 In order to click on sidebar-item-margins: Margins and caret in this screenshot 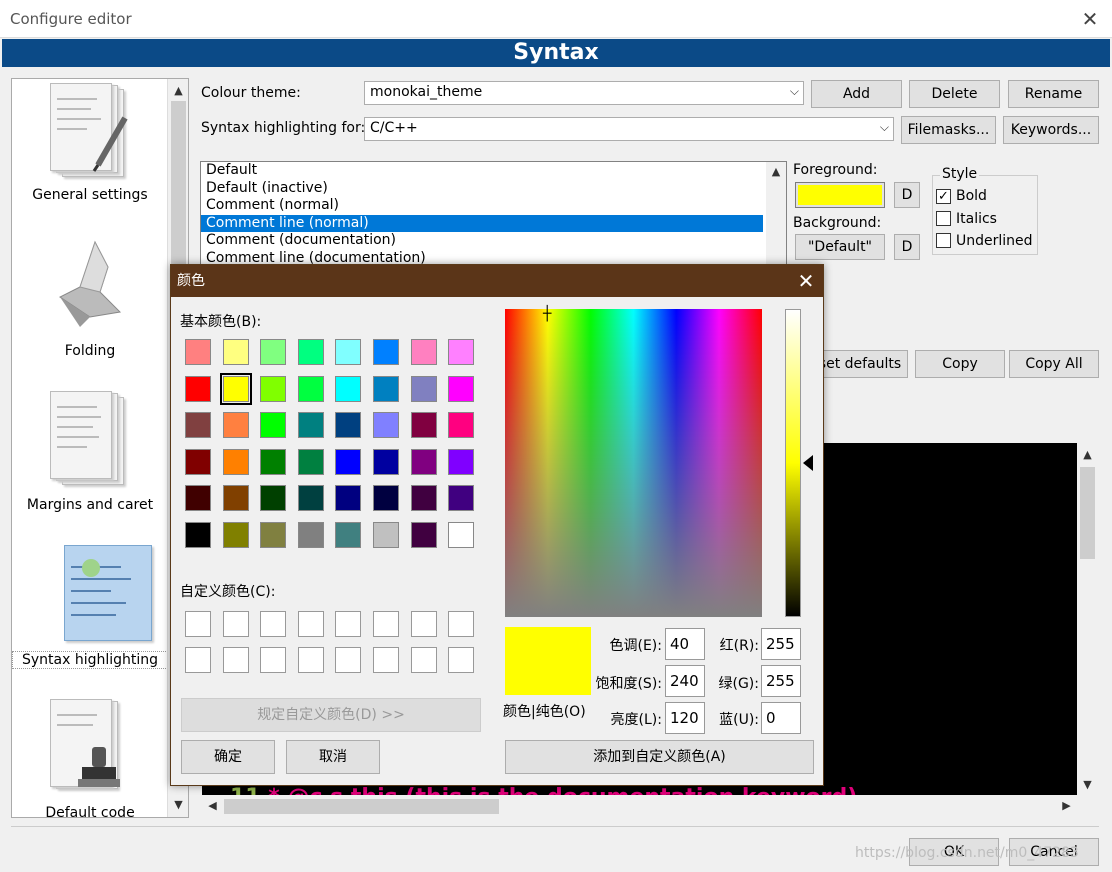, I will do `click(90, 452)`.